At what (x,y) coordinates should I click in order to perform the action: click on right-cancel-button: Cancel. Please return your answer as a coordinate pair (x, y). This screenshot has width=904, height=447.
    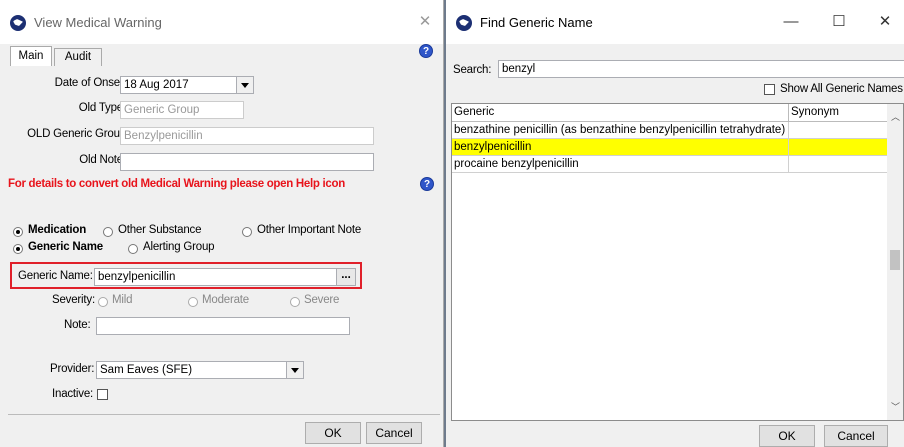
    Looking at the image, I should click on (856, 436).